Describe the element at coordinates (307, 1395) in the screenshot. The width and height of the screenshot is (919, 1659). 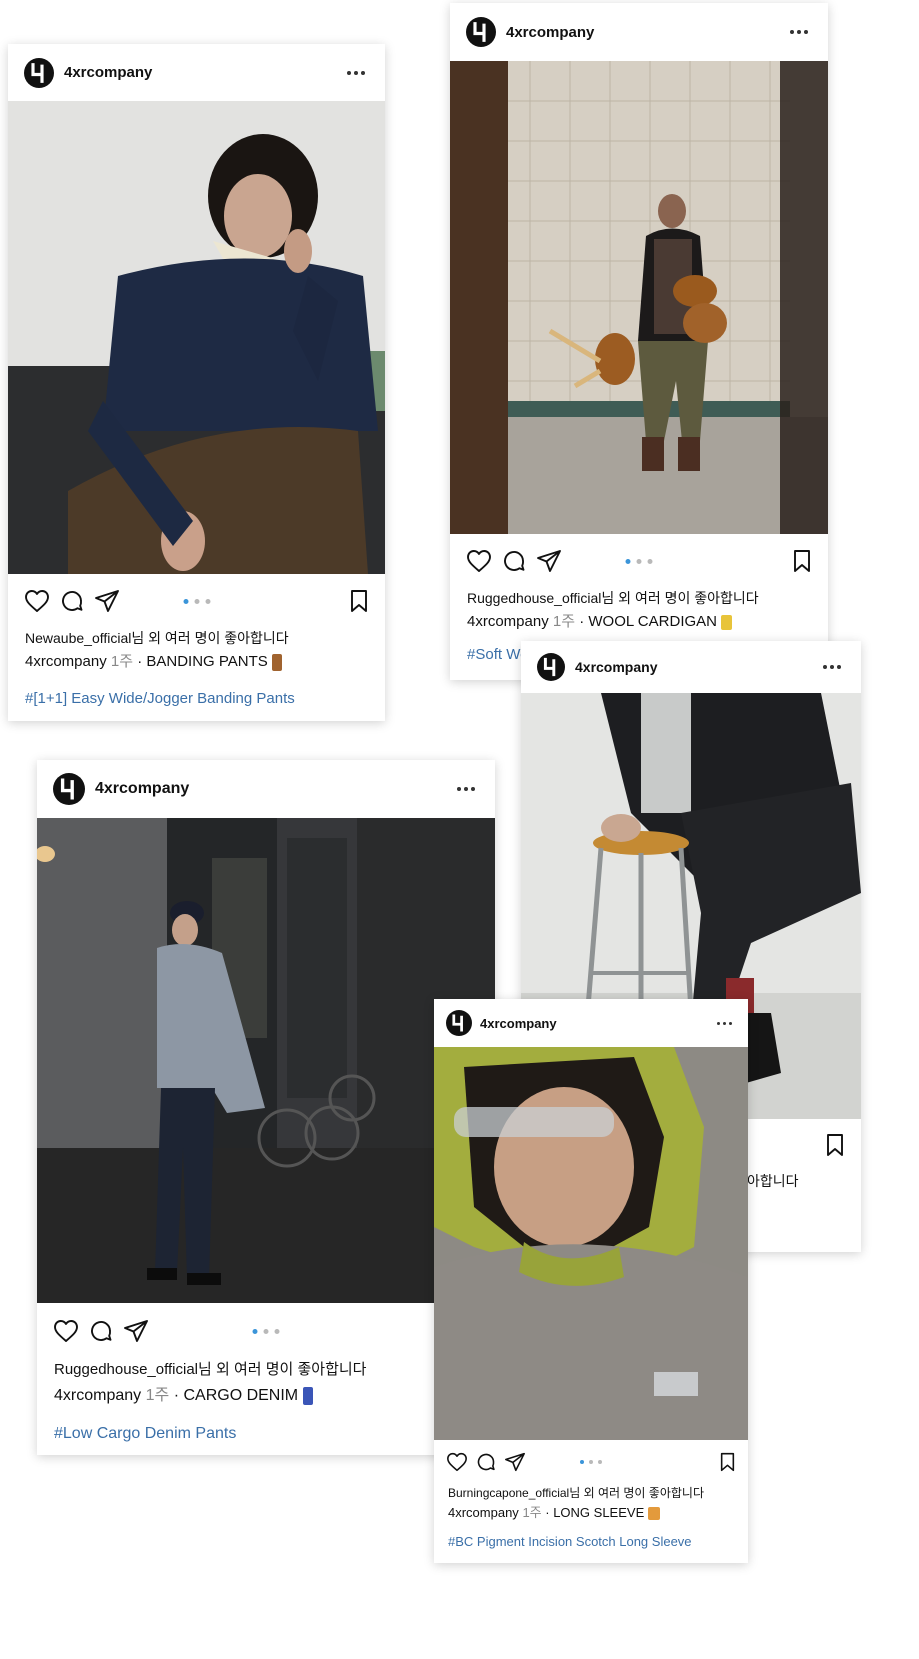
I see `jeans-emoji-icon` at that location.